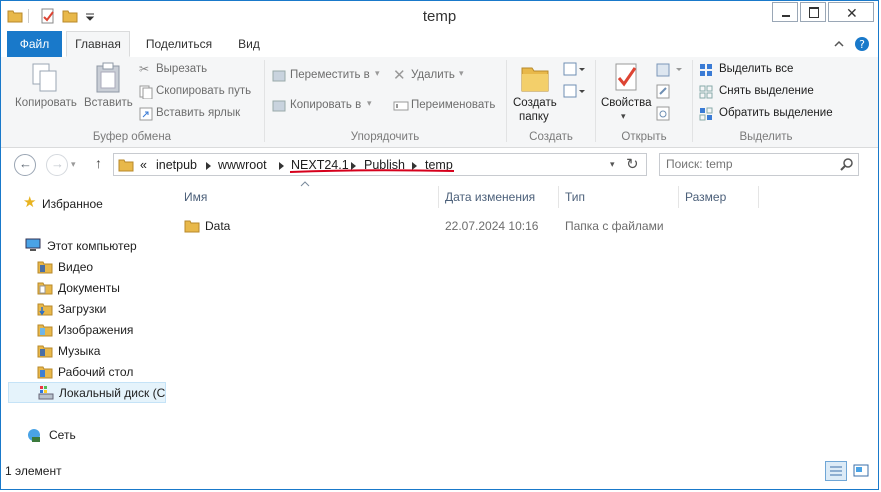  I want to click on nav-item-label: Рабочий стол, so click(96, 372).